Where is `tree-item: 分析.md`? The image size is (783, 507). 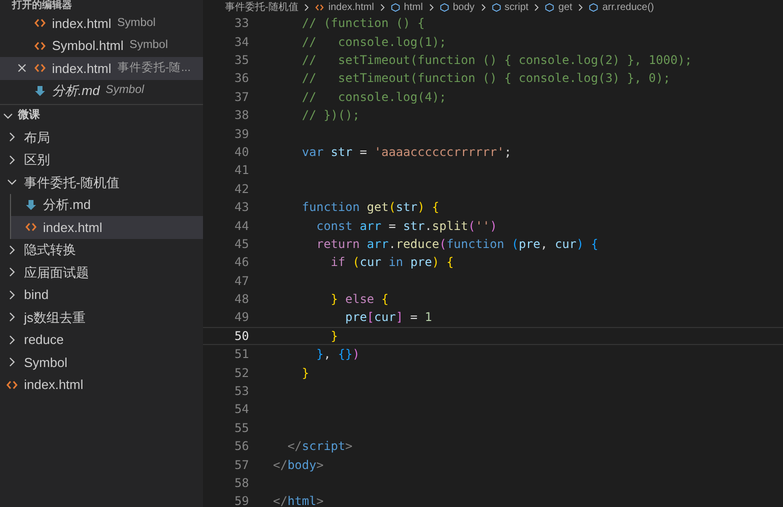 tree-item: 分析.md is located at coordinates (107, 205).